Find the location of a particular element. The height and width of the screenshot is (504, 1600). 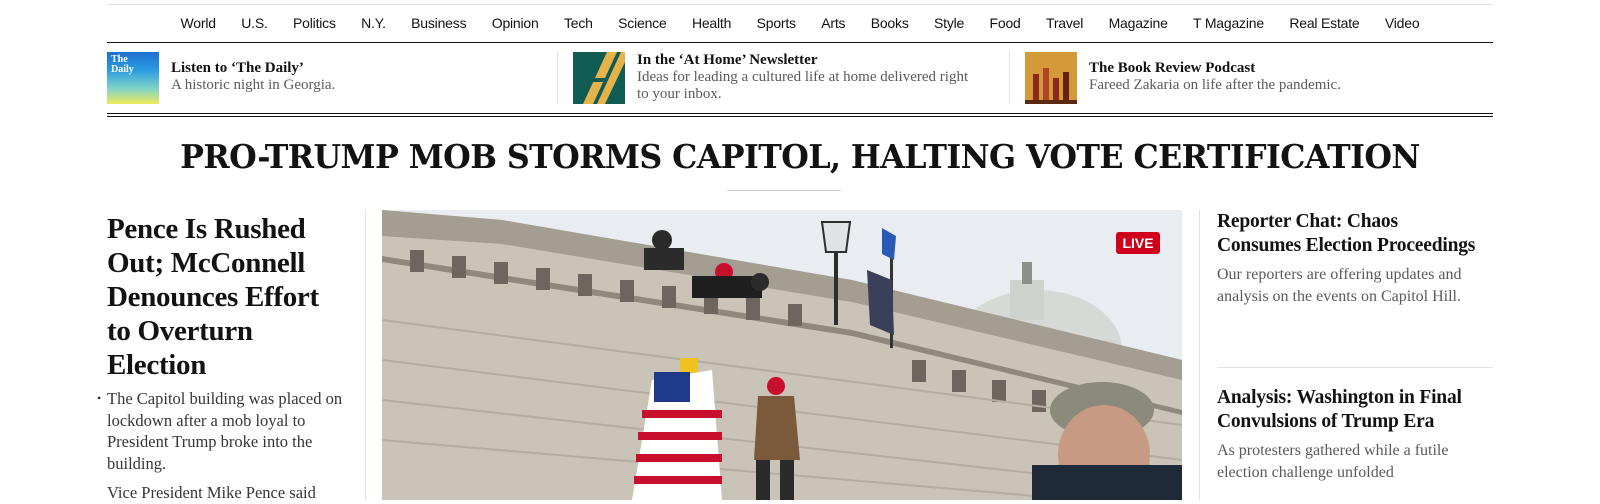

nav-item-arts: Arts is located at coordinates (833, 23).